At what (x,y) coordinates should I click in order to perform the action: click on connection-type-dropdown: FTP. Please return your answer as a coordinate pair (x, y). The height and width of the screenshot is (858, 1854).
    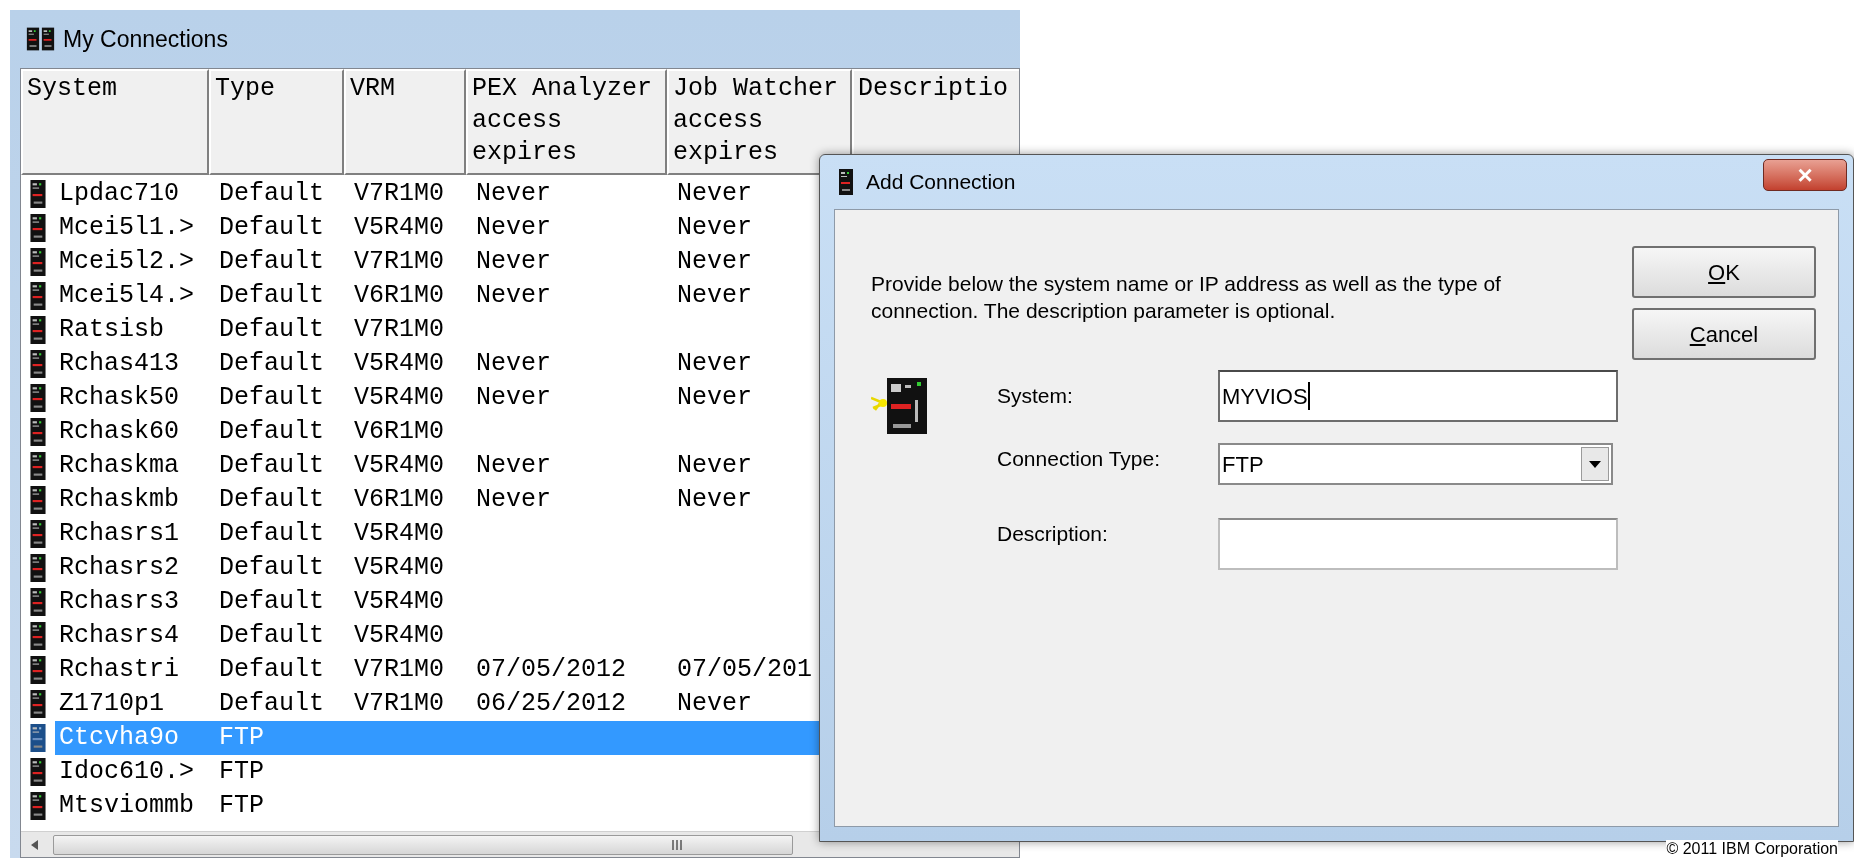
    Looking at the image, I should click on (1415, 464).